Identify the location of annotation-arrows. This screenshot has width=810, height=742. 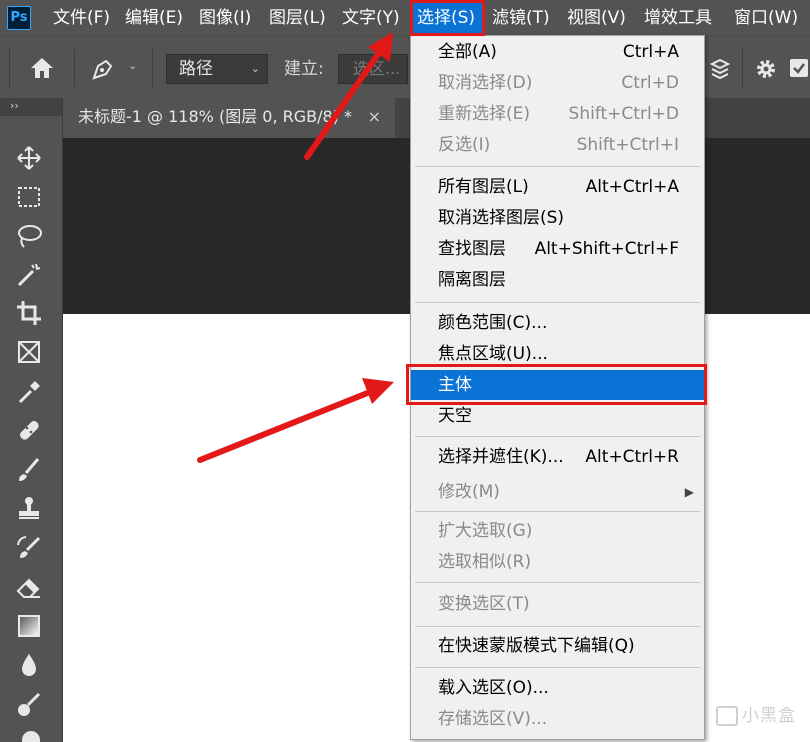
(295, 247).